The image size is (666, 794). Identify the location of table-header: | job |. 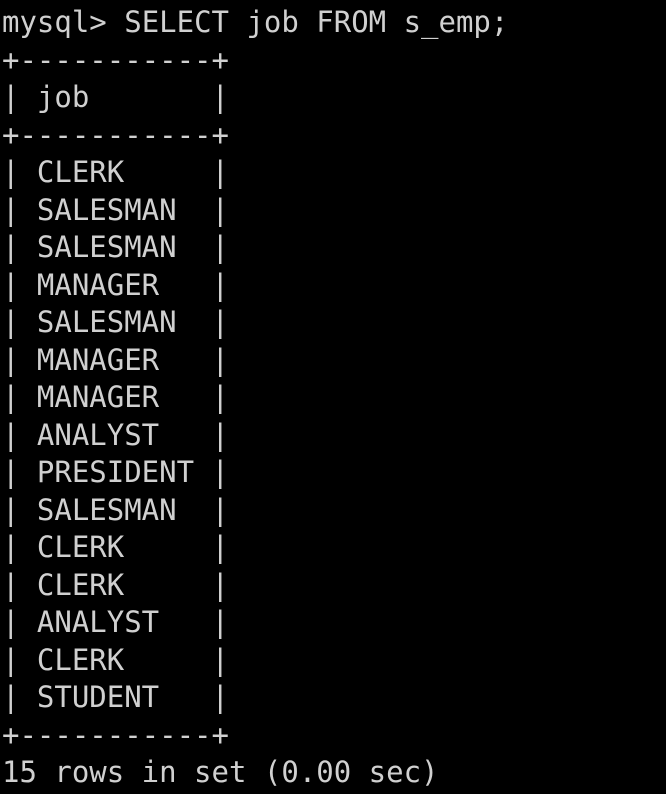
(115, 97).